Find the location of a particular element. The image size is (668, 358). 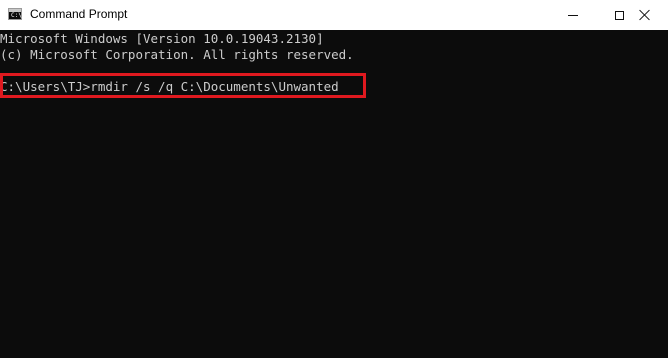

close-button is located at coordinates (645, 15).